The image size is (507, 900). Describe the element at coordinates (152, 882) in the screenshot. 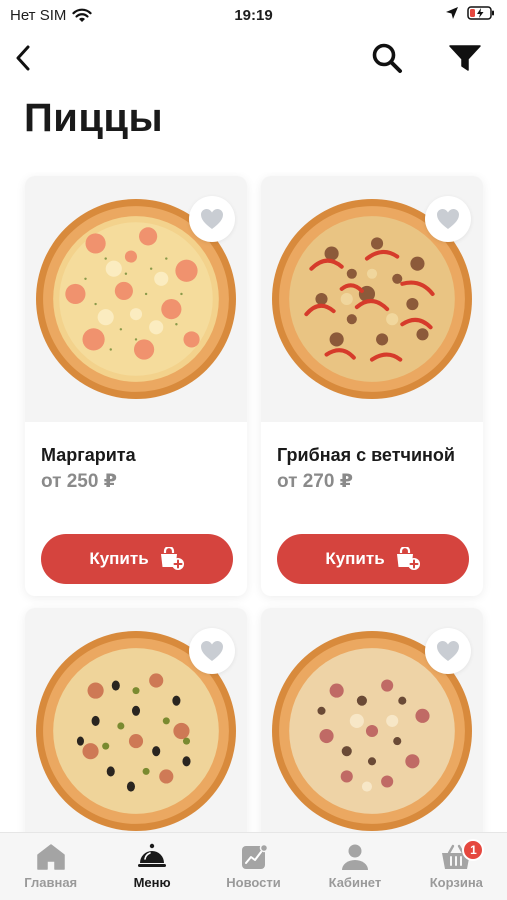

I see `tab-label: Меню` at that location.